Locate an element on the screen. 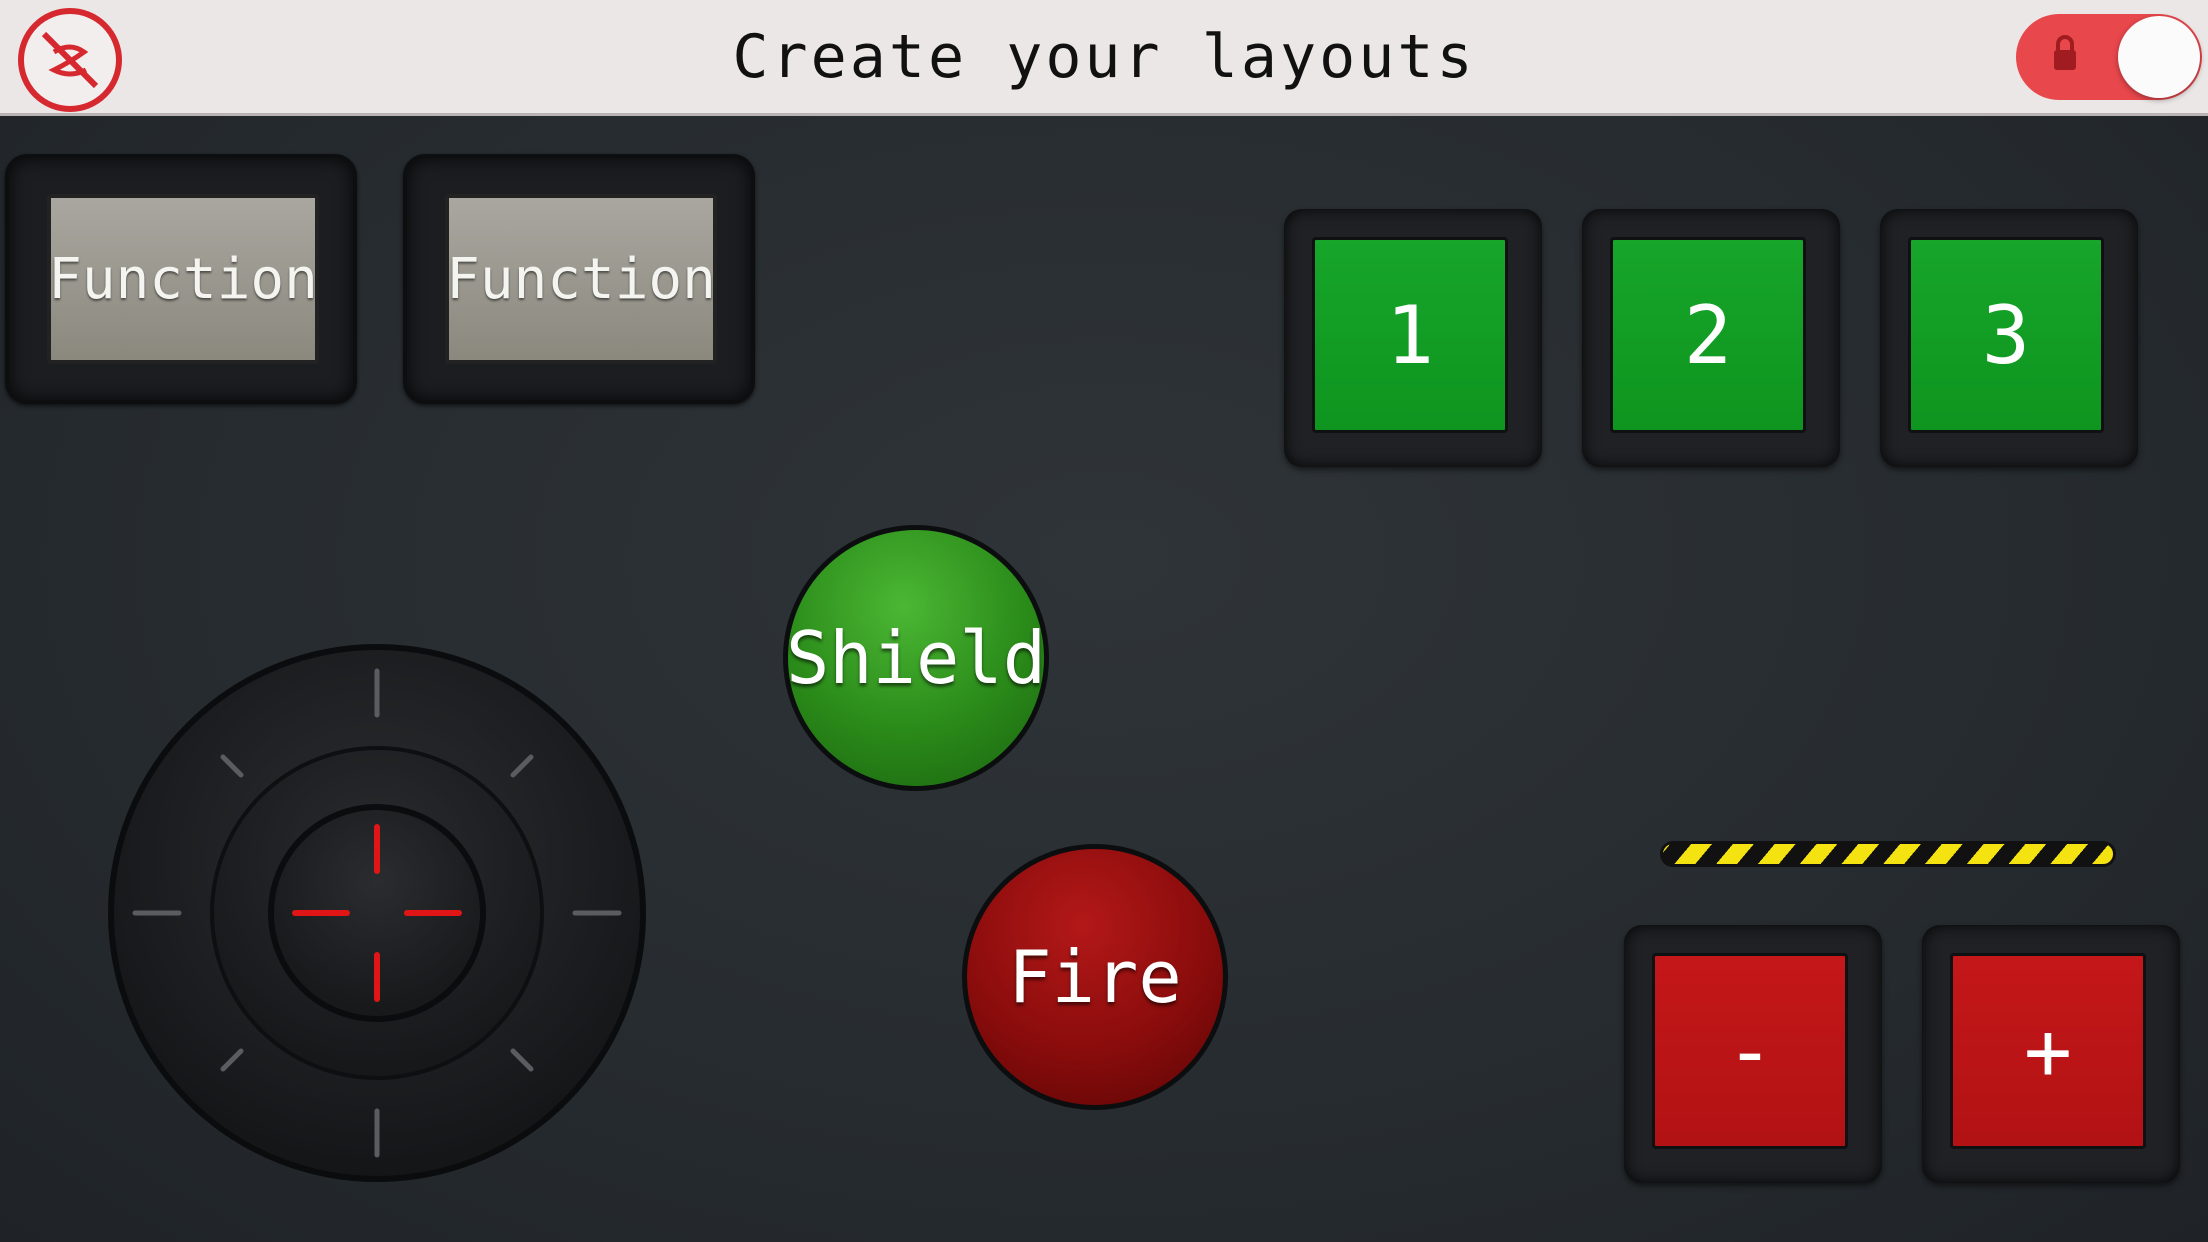  plus-button: + is located at coordinates (2048, 1051).